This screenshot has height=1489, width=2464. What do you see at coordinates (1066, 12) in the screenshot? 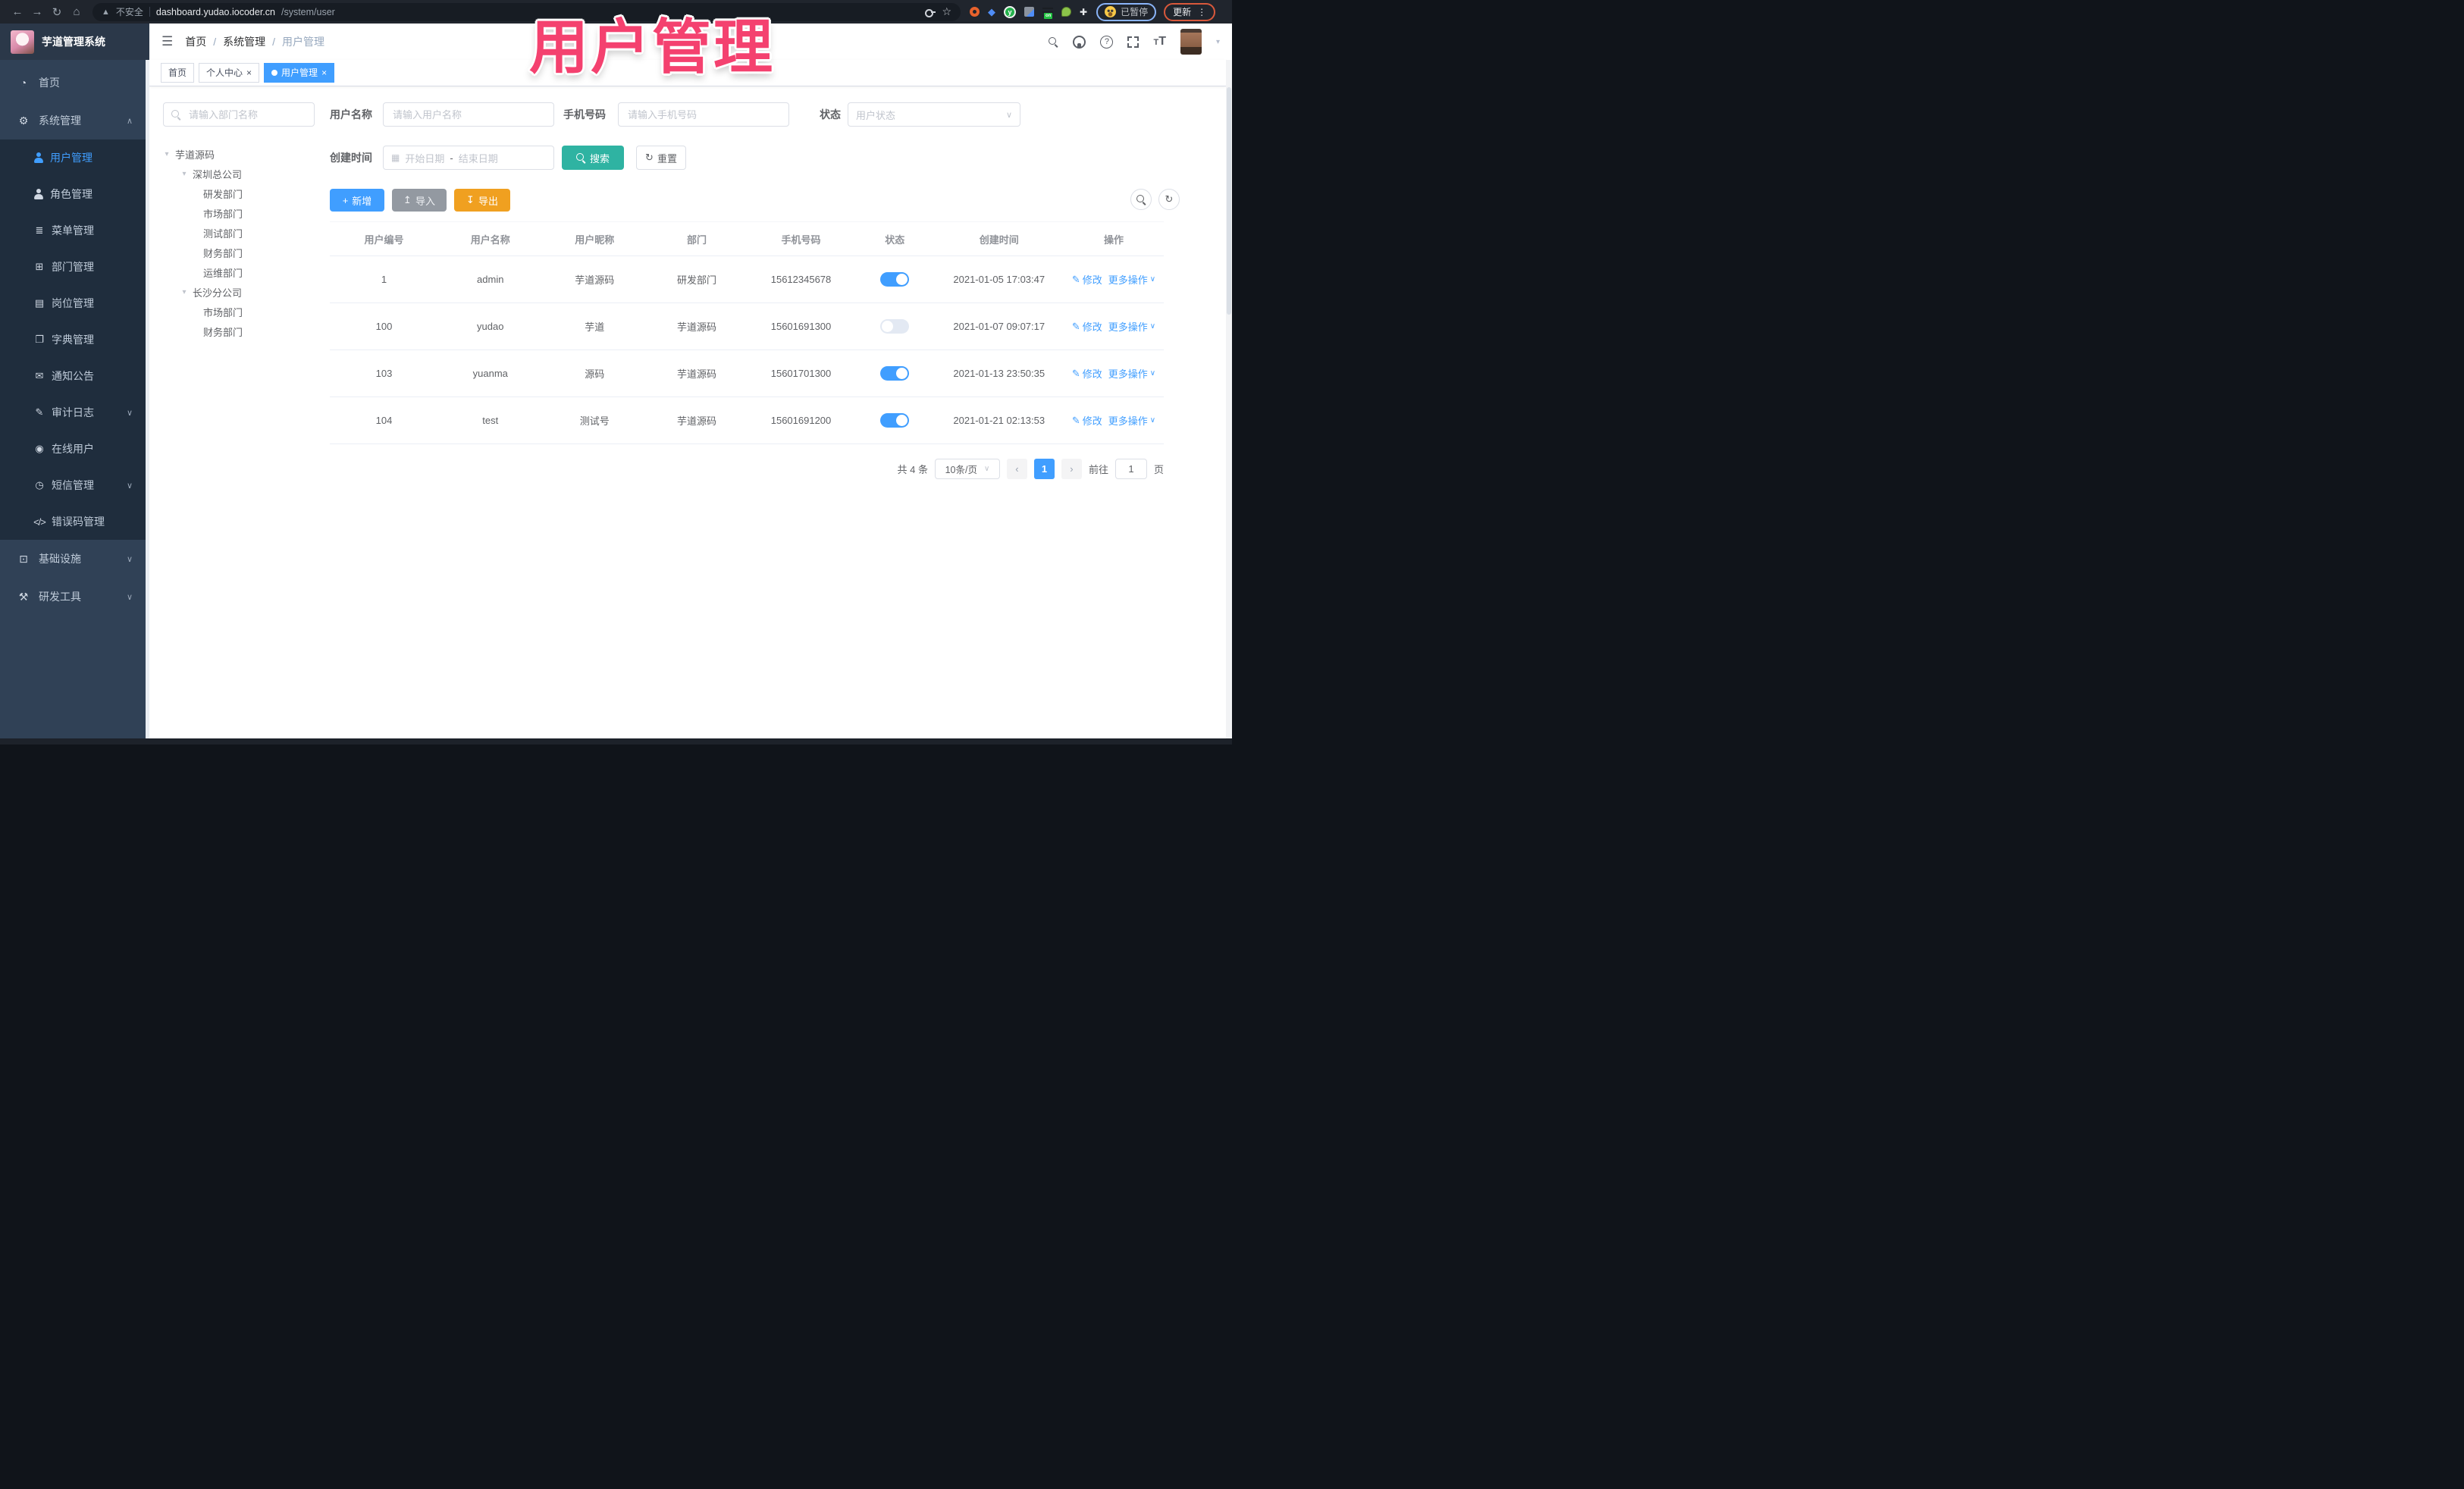
I see `extension-leaf-icon` at bounding box center [1066, 12].